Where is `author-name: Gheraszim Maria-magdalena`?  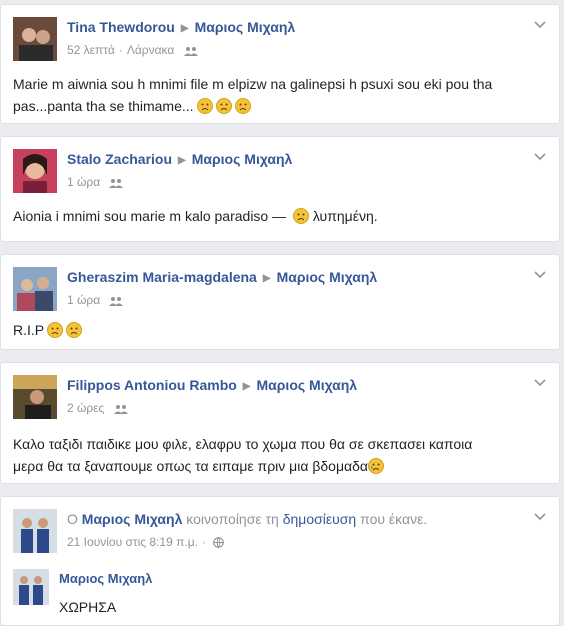 author-name: Gheraszim Maria-magdalena is located at coordinates (162, 277).